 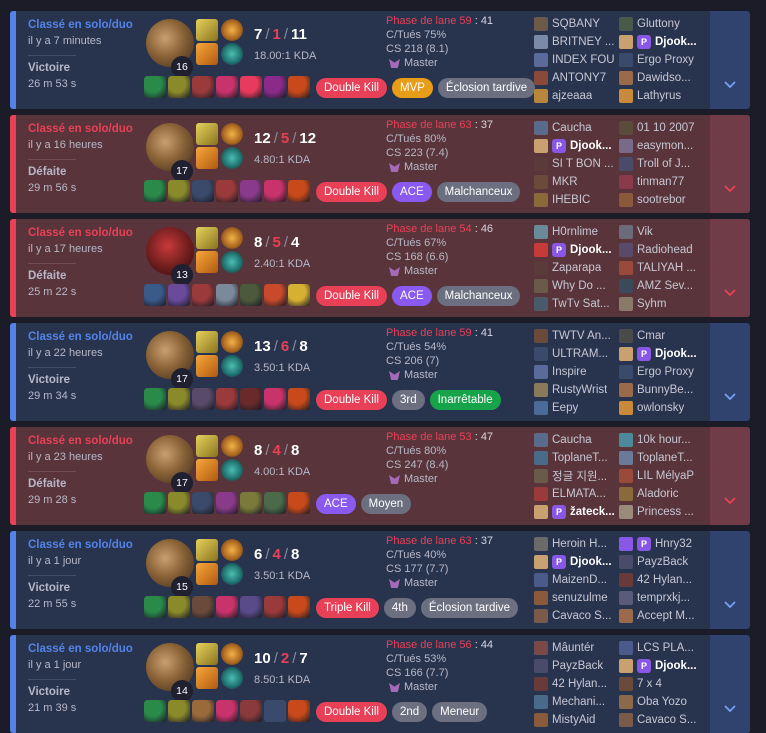 What do you see at coordinates (576, 598) in the screenshot?
I see `player-row: senuzulme` at bounding box center [576, 598].